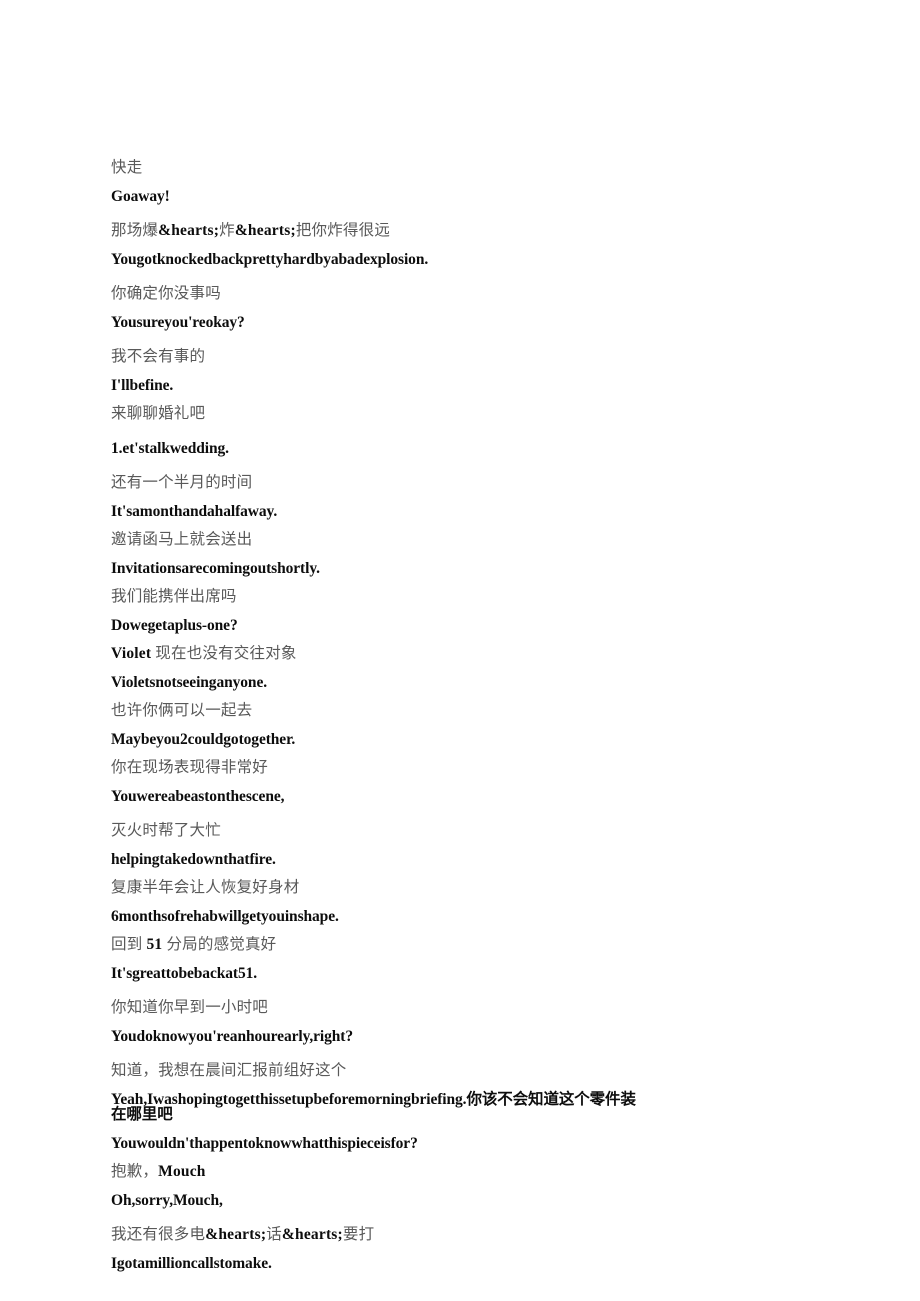 The image size is (920, 1301). I want to click on subtitle-line-source: 灭火时帮了大忙, so click(166, 830).